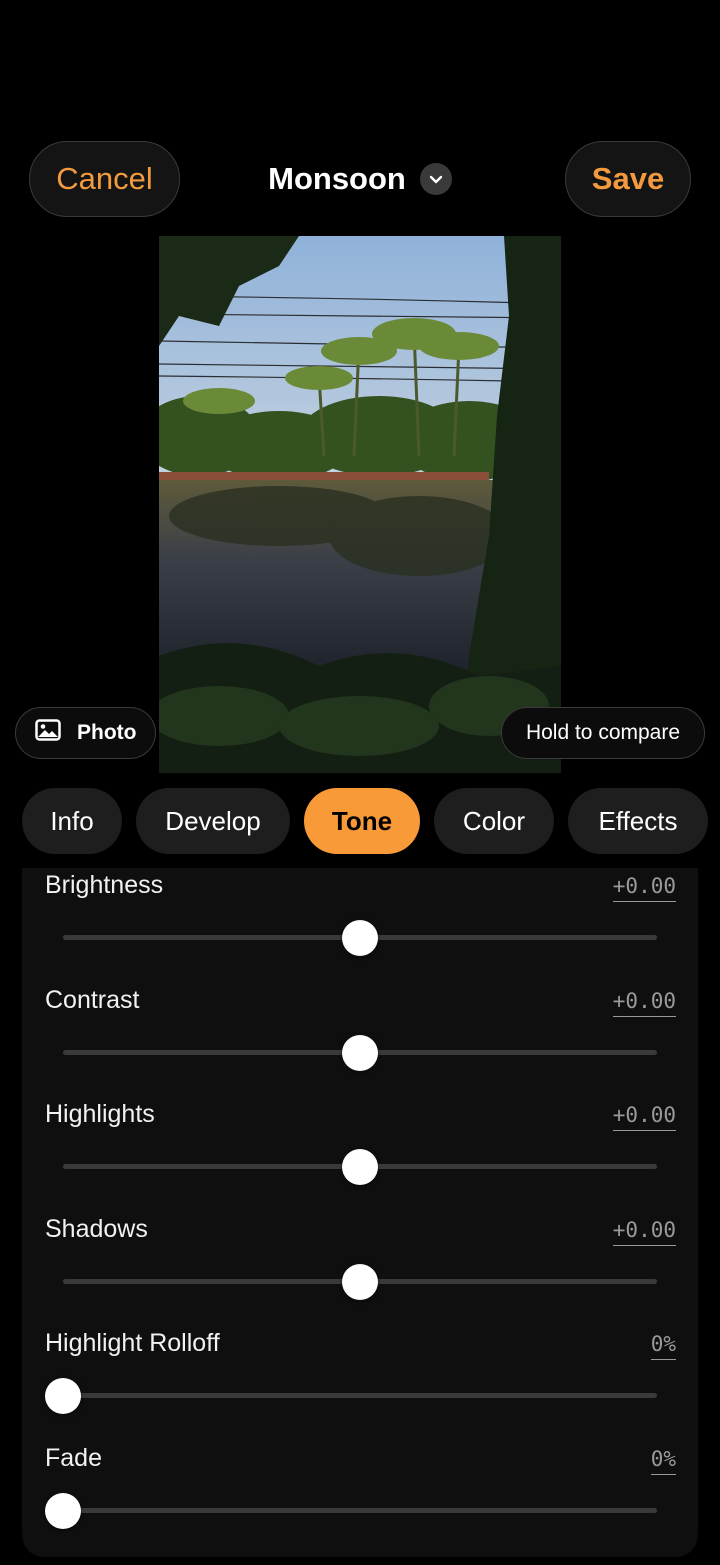 The image size is (720, 1565). Describe the element at coordinates (435, 179) in the screenshot. I see `chevron-down-icon` at that location.